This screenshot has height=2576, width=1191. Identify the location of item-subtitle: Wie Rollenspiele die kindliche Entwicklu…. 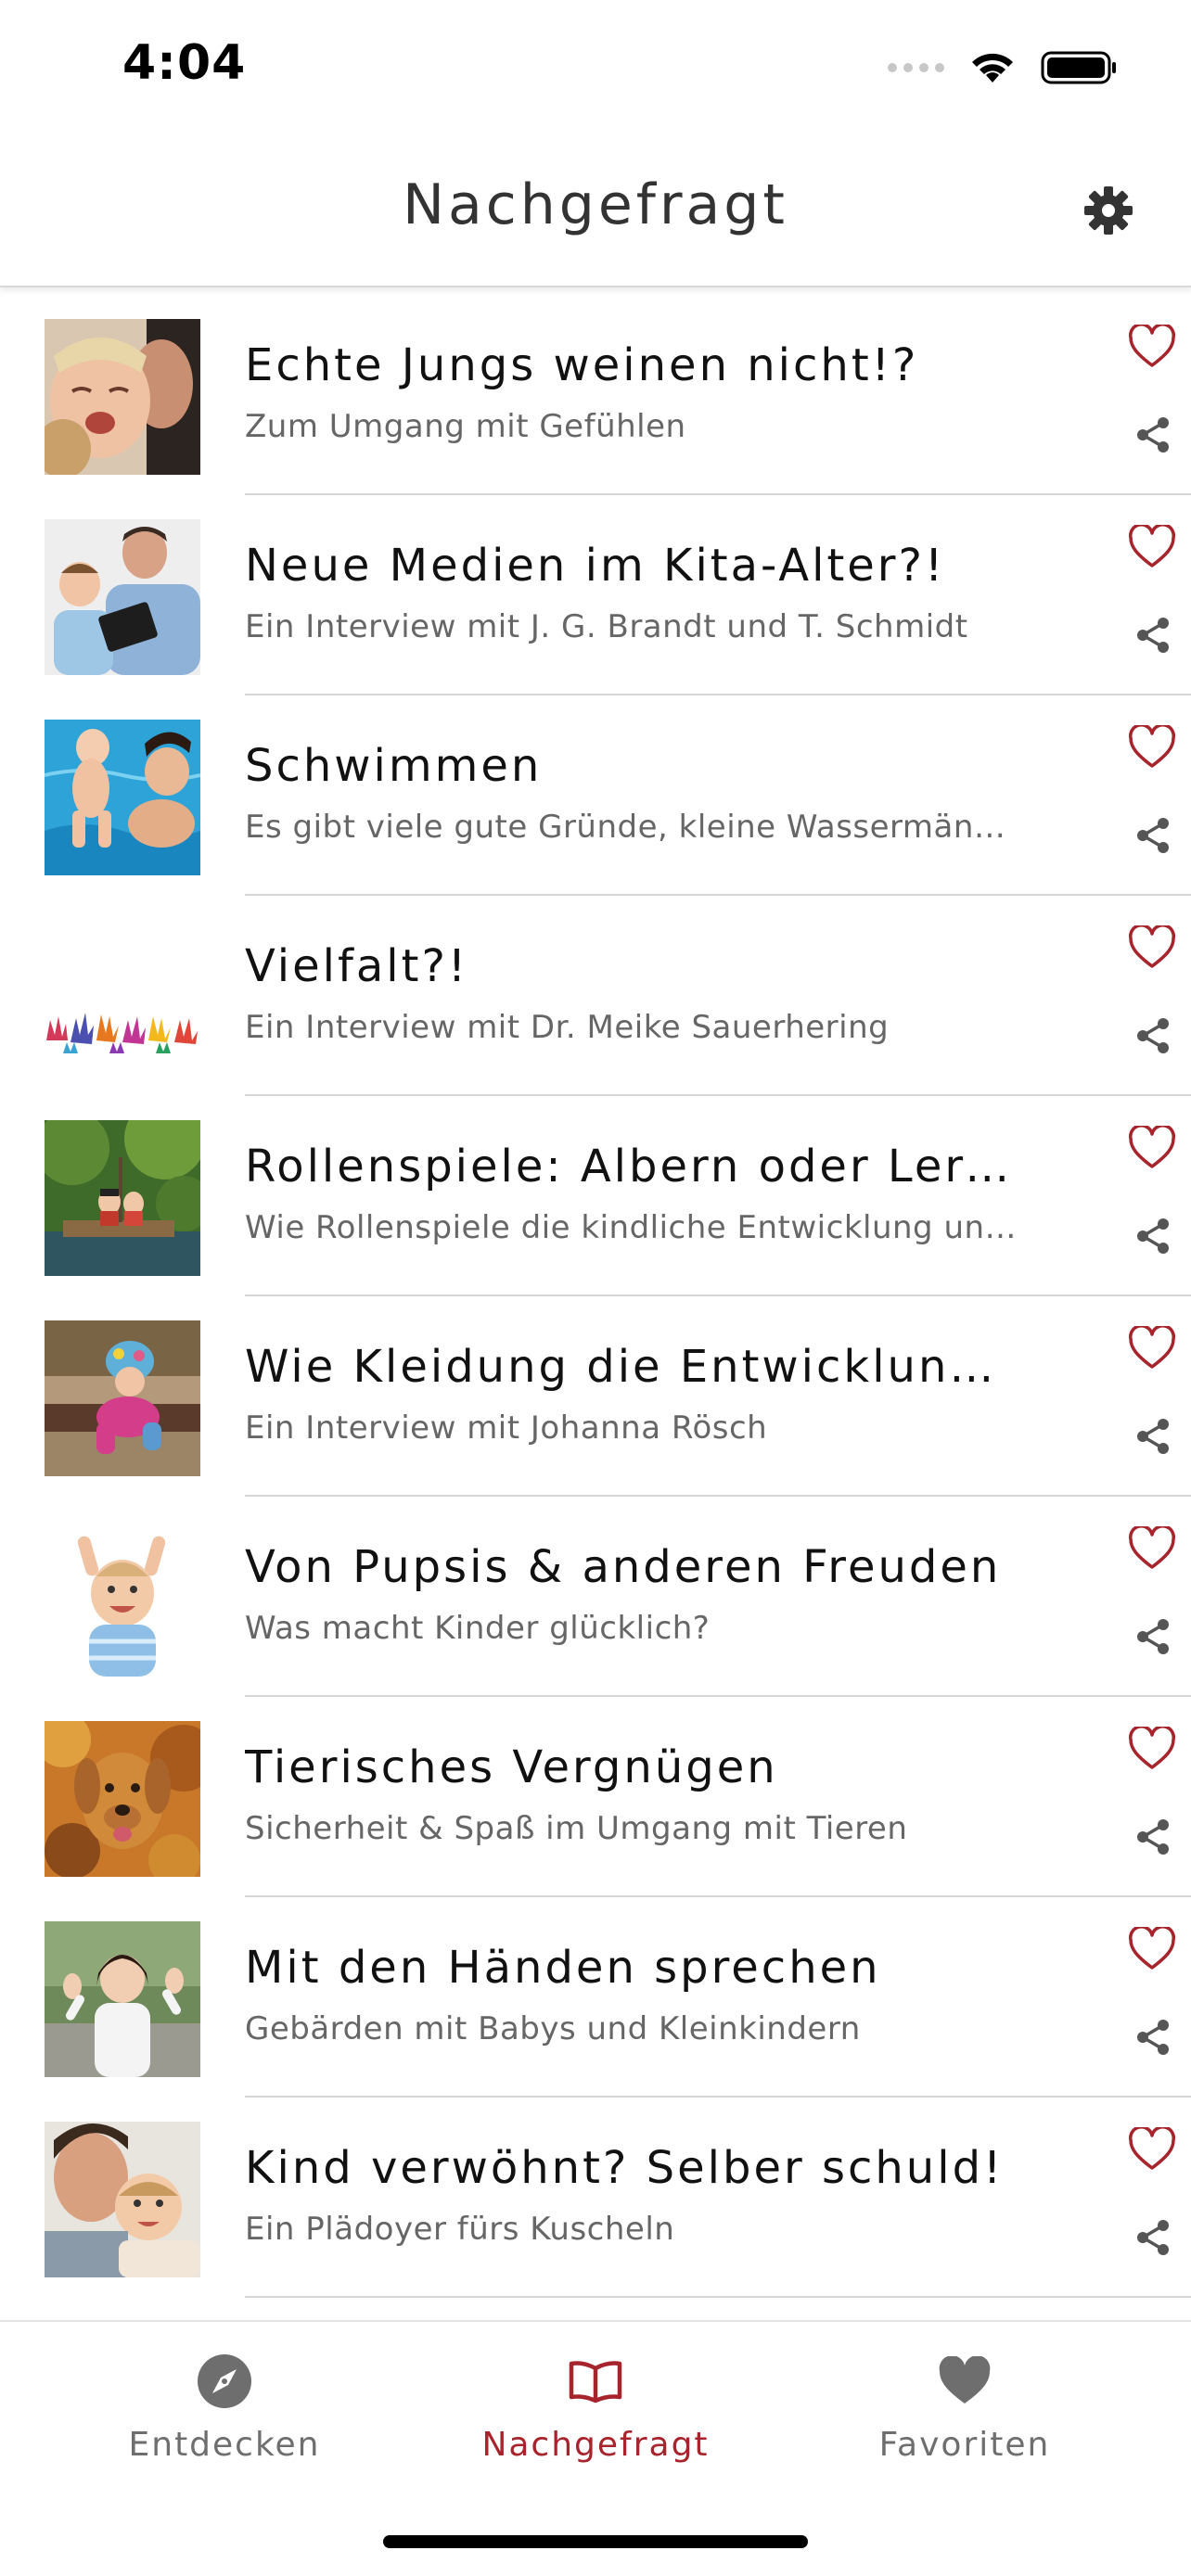
(634, 1227).